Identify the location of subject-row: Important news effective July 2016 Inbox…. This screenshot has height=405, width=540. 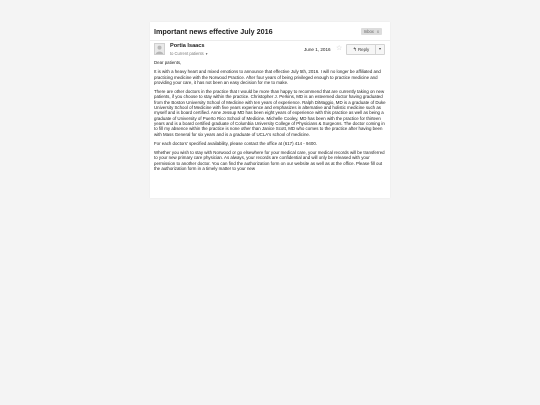
(270, 33).